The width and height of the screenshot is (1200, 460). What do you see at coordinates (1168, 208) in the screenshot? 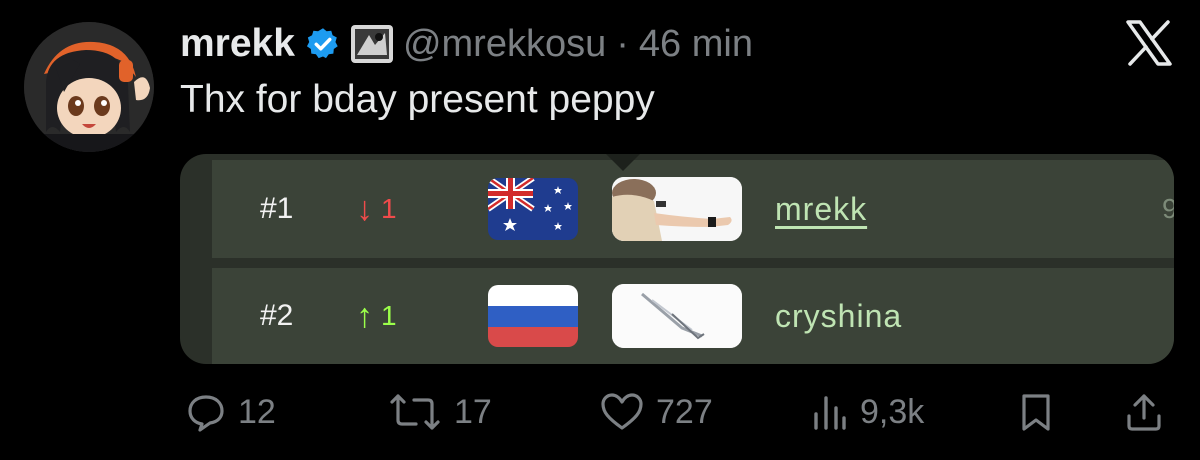
I see `trailing-value: 9` at bounding box center [1168, 208].